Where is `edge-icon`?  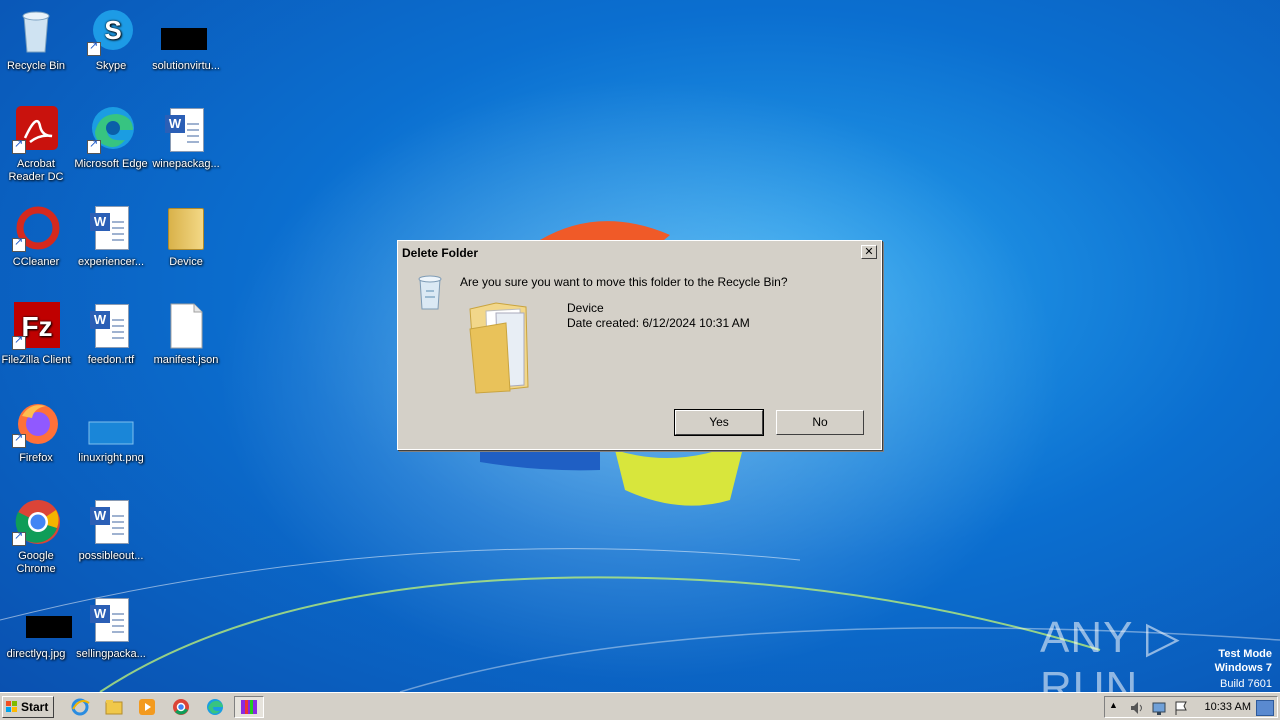 edge-icon is located at coordinates (111, 130).